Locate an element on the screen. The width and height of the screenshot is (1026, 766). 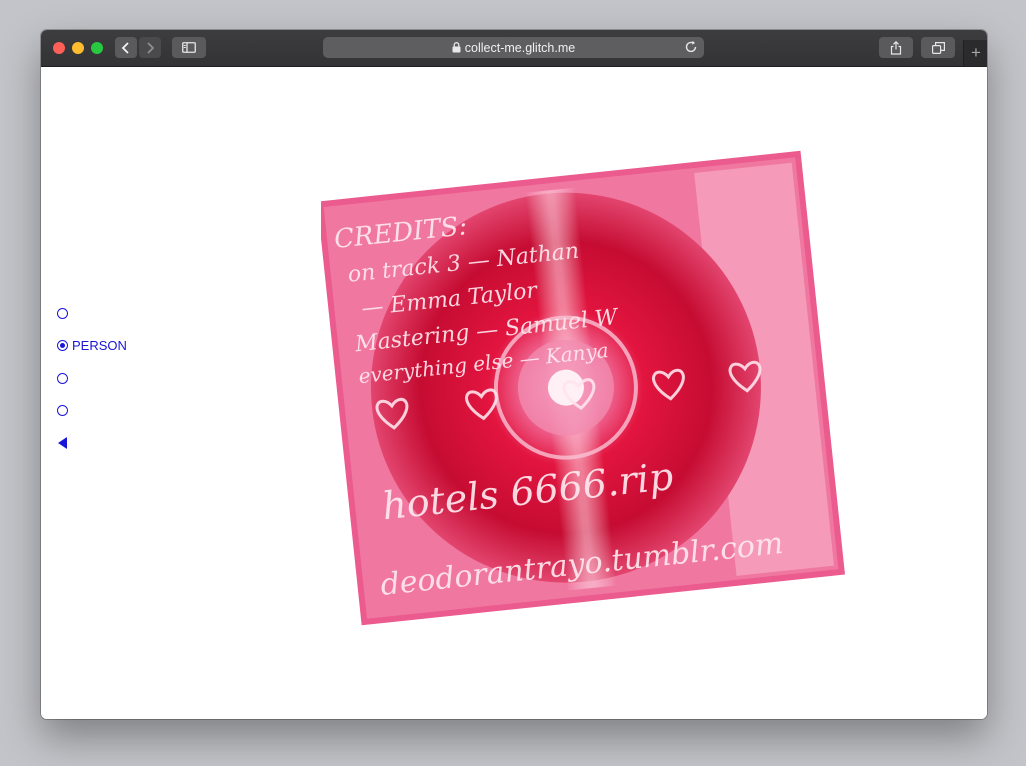
minimize-window-button is located at coordinates (78, 48).